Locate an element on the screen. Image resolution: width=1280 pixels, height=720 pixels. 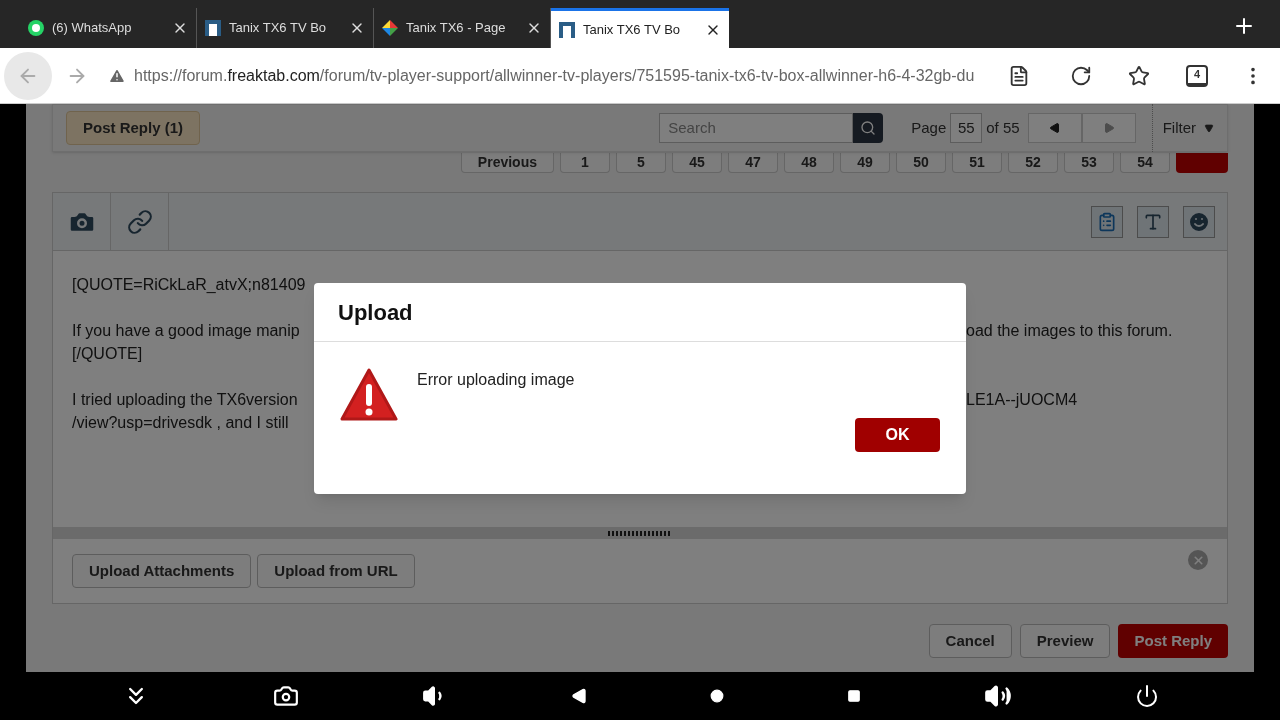
previous-page-button is located at coordinates (1054, 128).